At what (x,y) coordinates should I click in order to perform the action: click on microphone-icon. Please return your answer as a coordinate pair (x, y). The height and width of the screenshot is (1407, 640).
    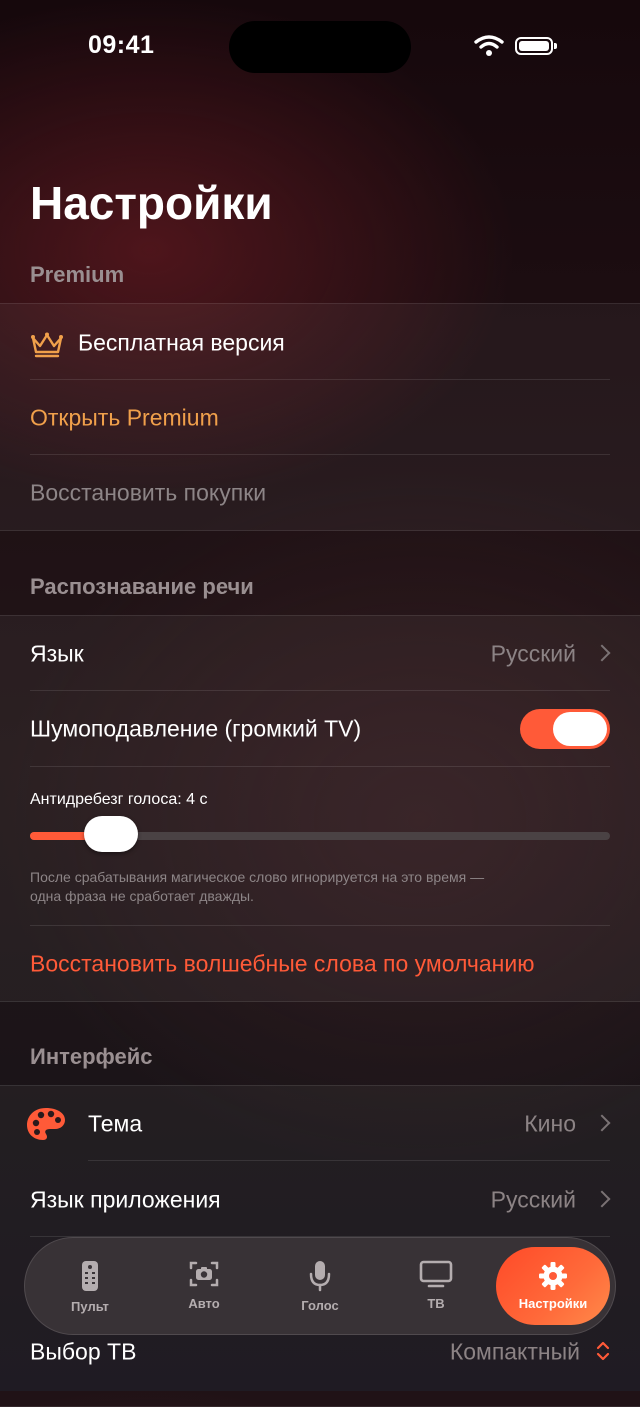
    Looking at the image, I should click on (320, 1276).